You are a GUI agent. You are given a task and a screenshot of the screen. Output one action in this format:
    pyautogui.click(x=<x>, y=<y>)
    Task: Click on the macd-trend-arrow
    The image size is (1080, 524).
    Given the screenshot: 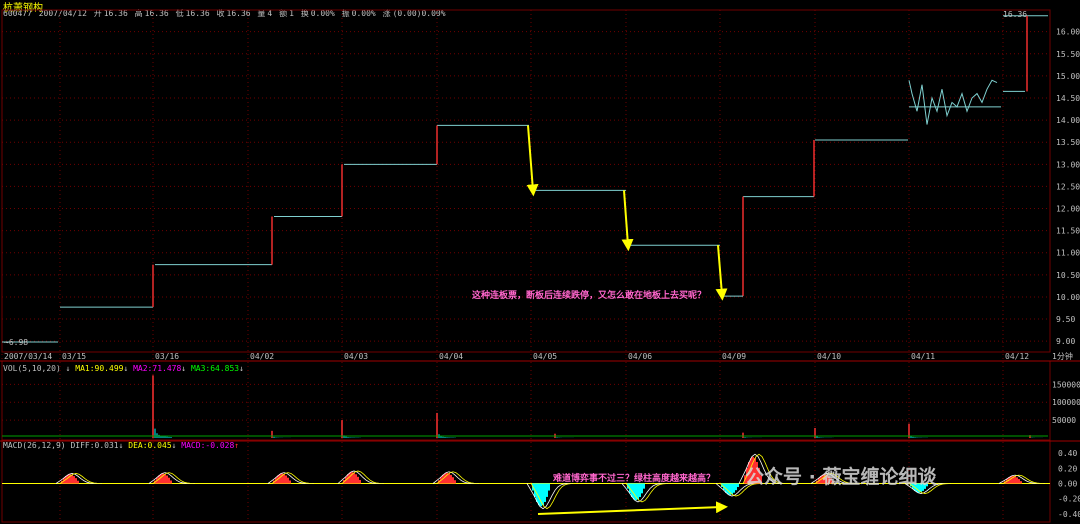 What is the action you would take?
    pyautogui.click(x=632, y=508)
    